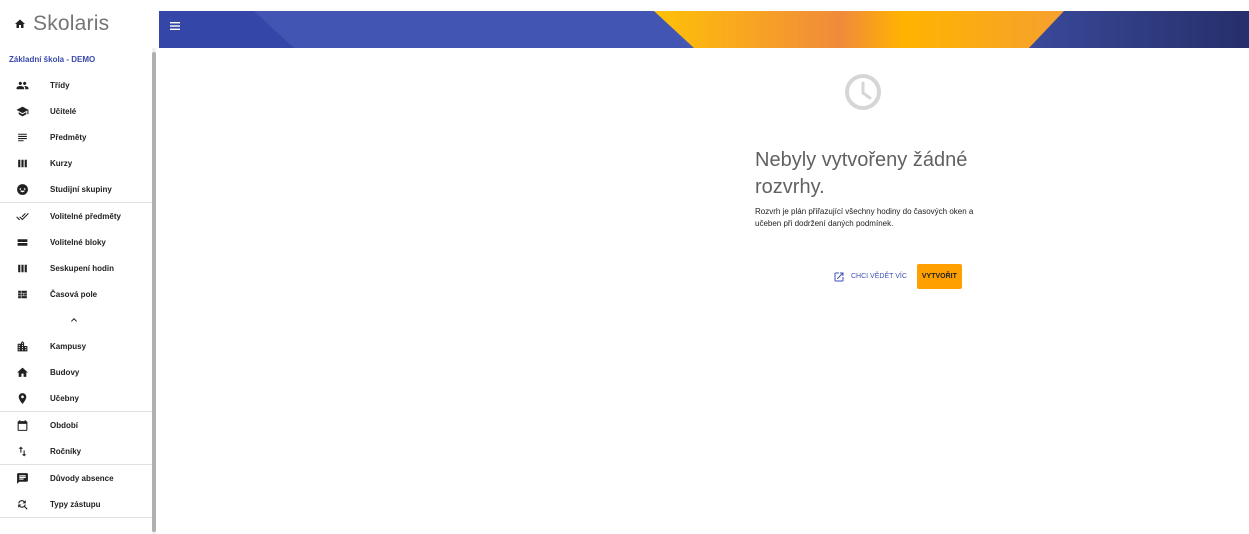  Describe the element at coordinates (22, 451) in the screenshot. I see `sort-arrows-icon` at that location.